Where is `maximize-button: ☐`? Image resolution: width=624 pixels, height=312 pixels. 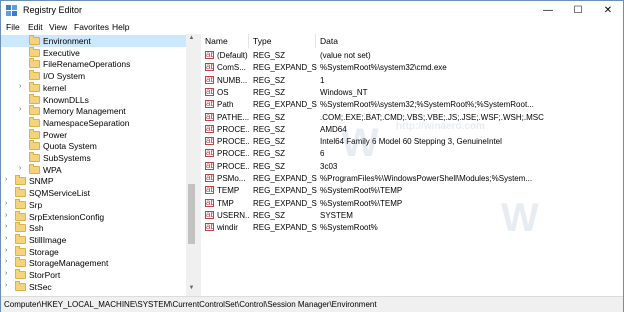
maximize-button: ☐ is located at coordinates (578, 10).